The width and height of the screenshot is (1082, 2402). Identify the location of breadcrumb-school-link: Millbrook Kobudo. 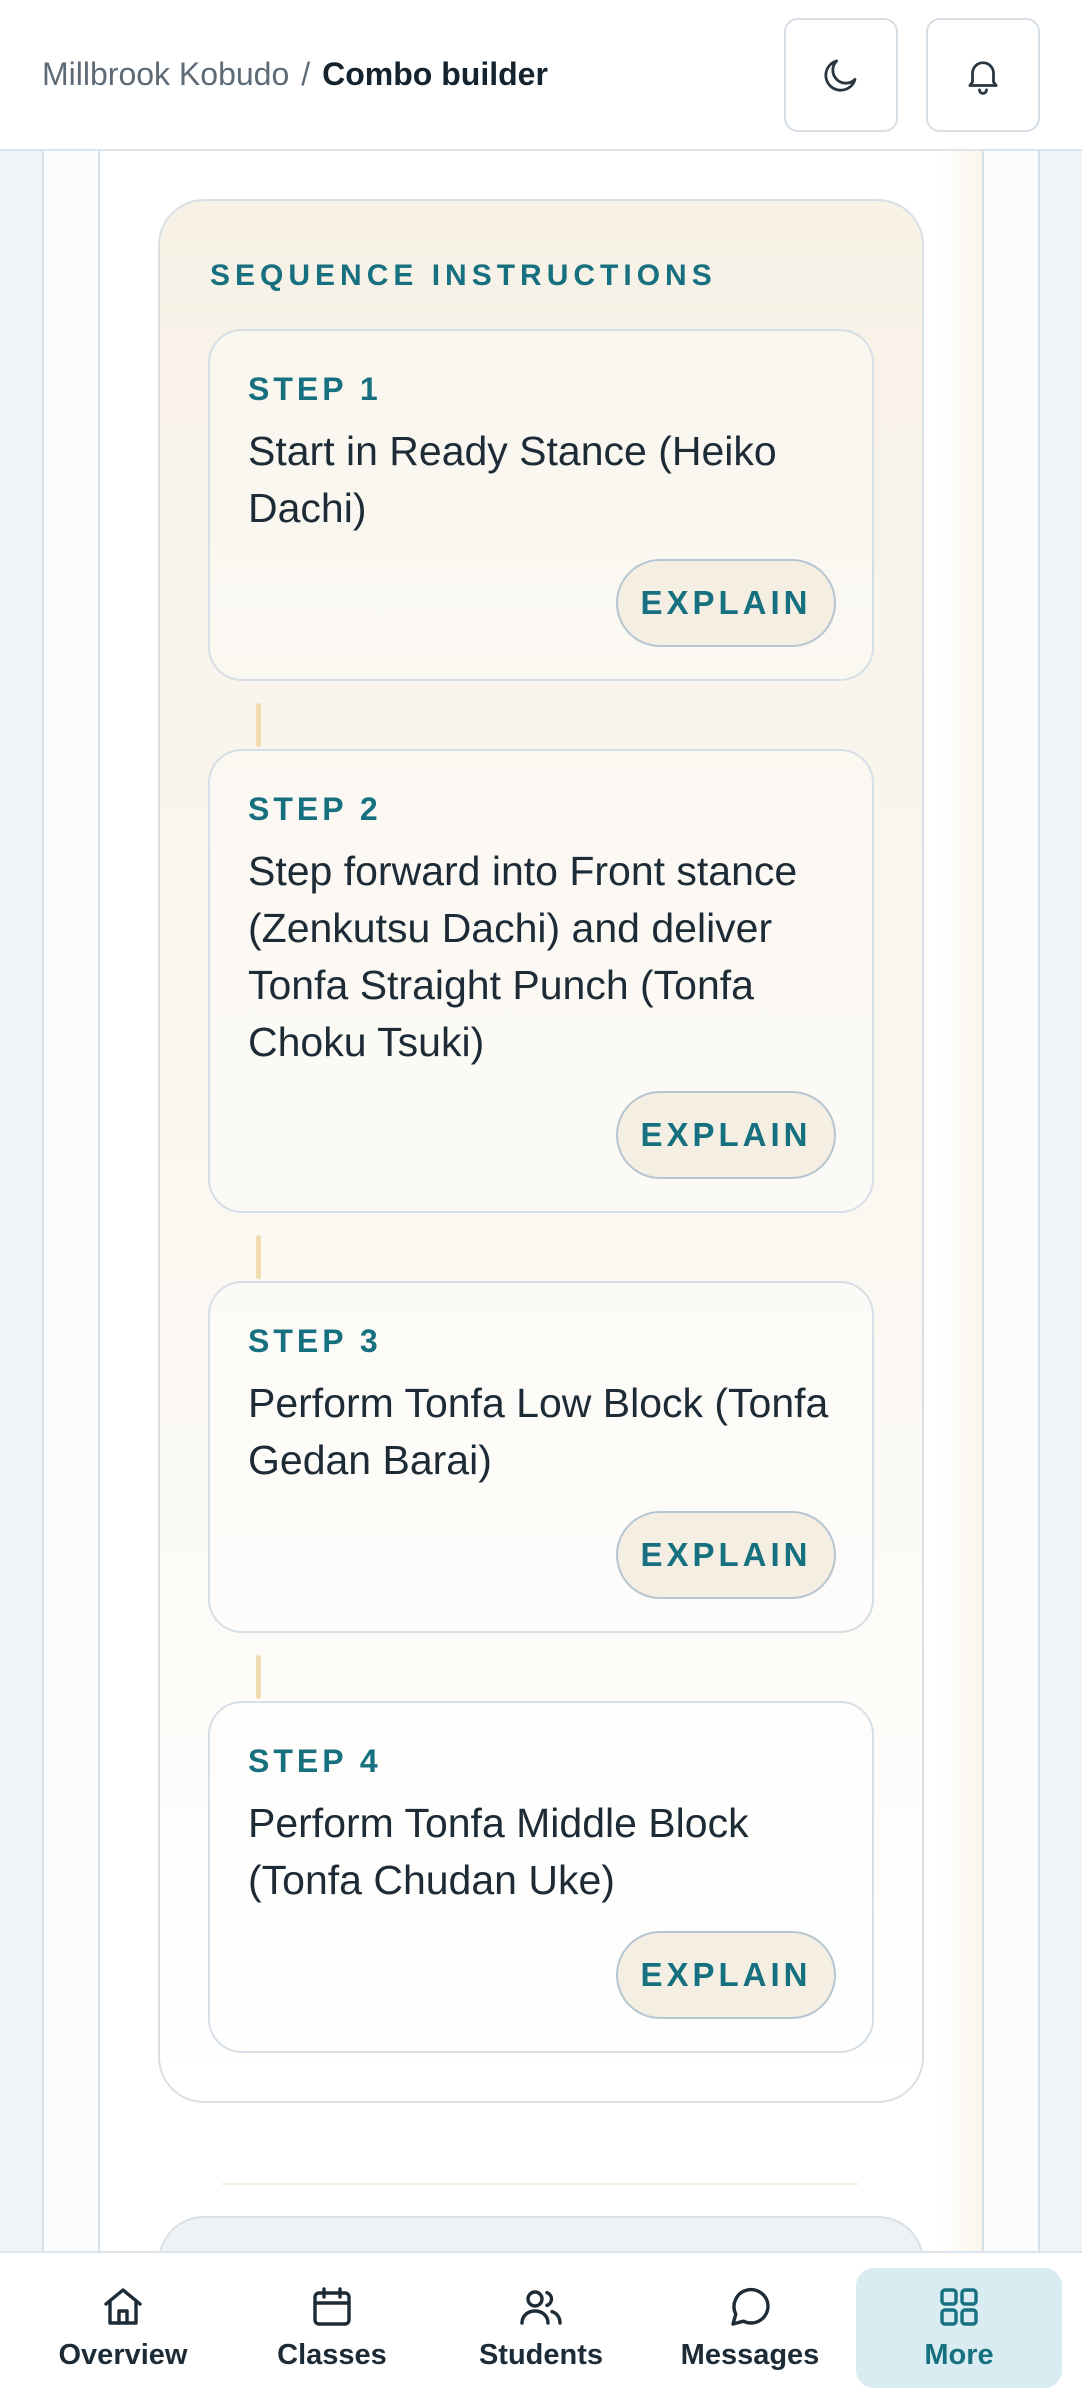
(165, 74).